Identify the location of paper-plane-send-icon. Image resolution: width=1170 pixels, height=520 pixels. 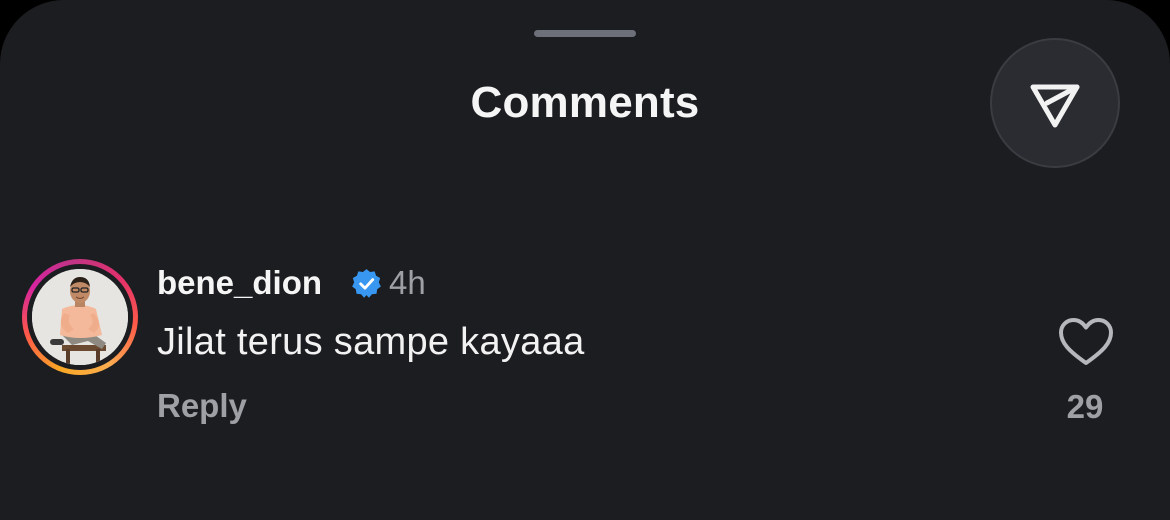
(1055, 106).